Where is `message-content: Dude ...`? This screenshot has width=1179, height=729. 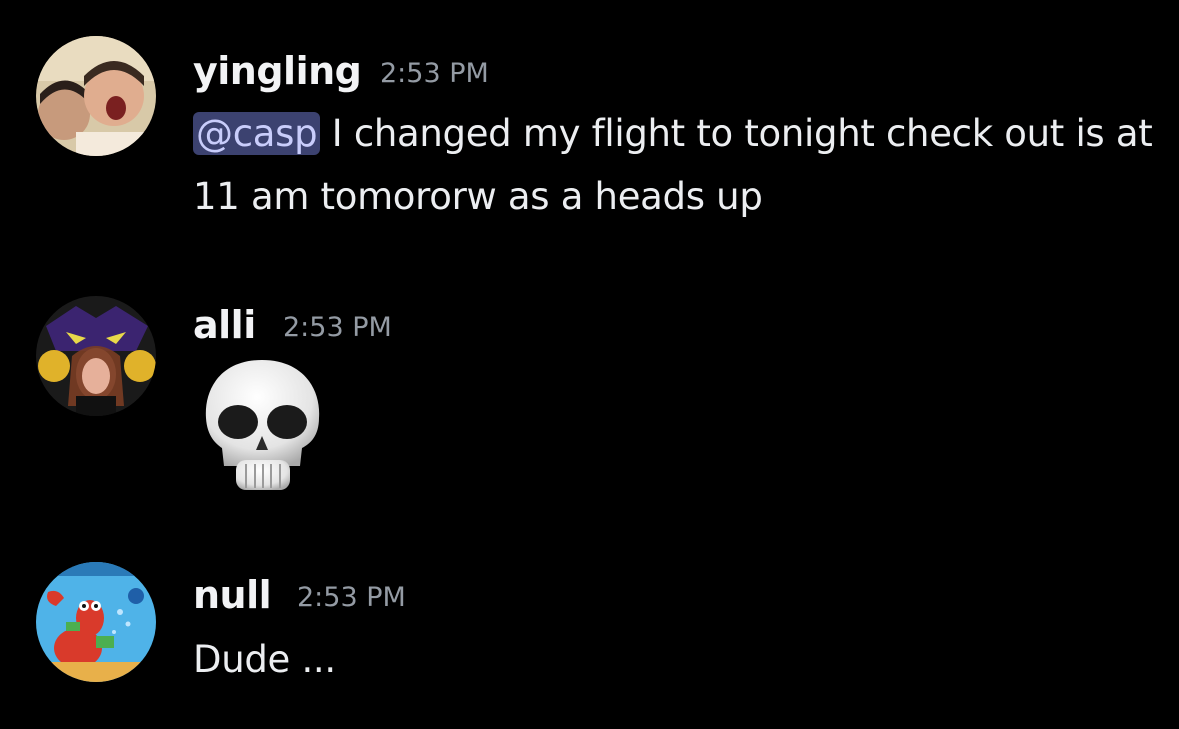
message-content: Dude ... is located at coordinates (673, 659).